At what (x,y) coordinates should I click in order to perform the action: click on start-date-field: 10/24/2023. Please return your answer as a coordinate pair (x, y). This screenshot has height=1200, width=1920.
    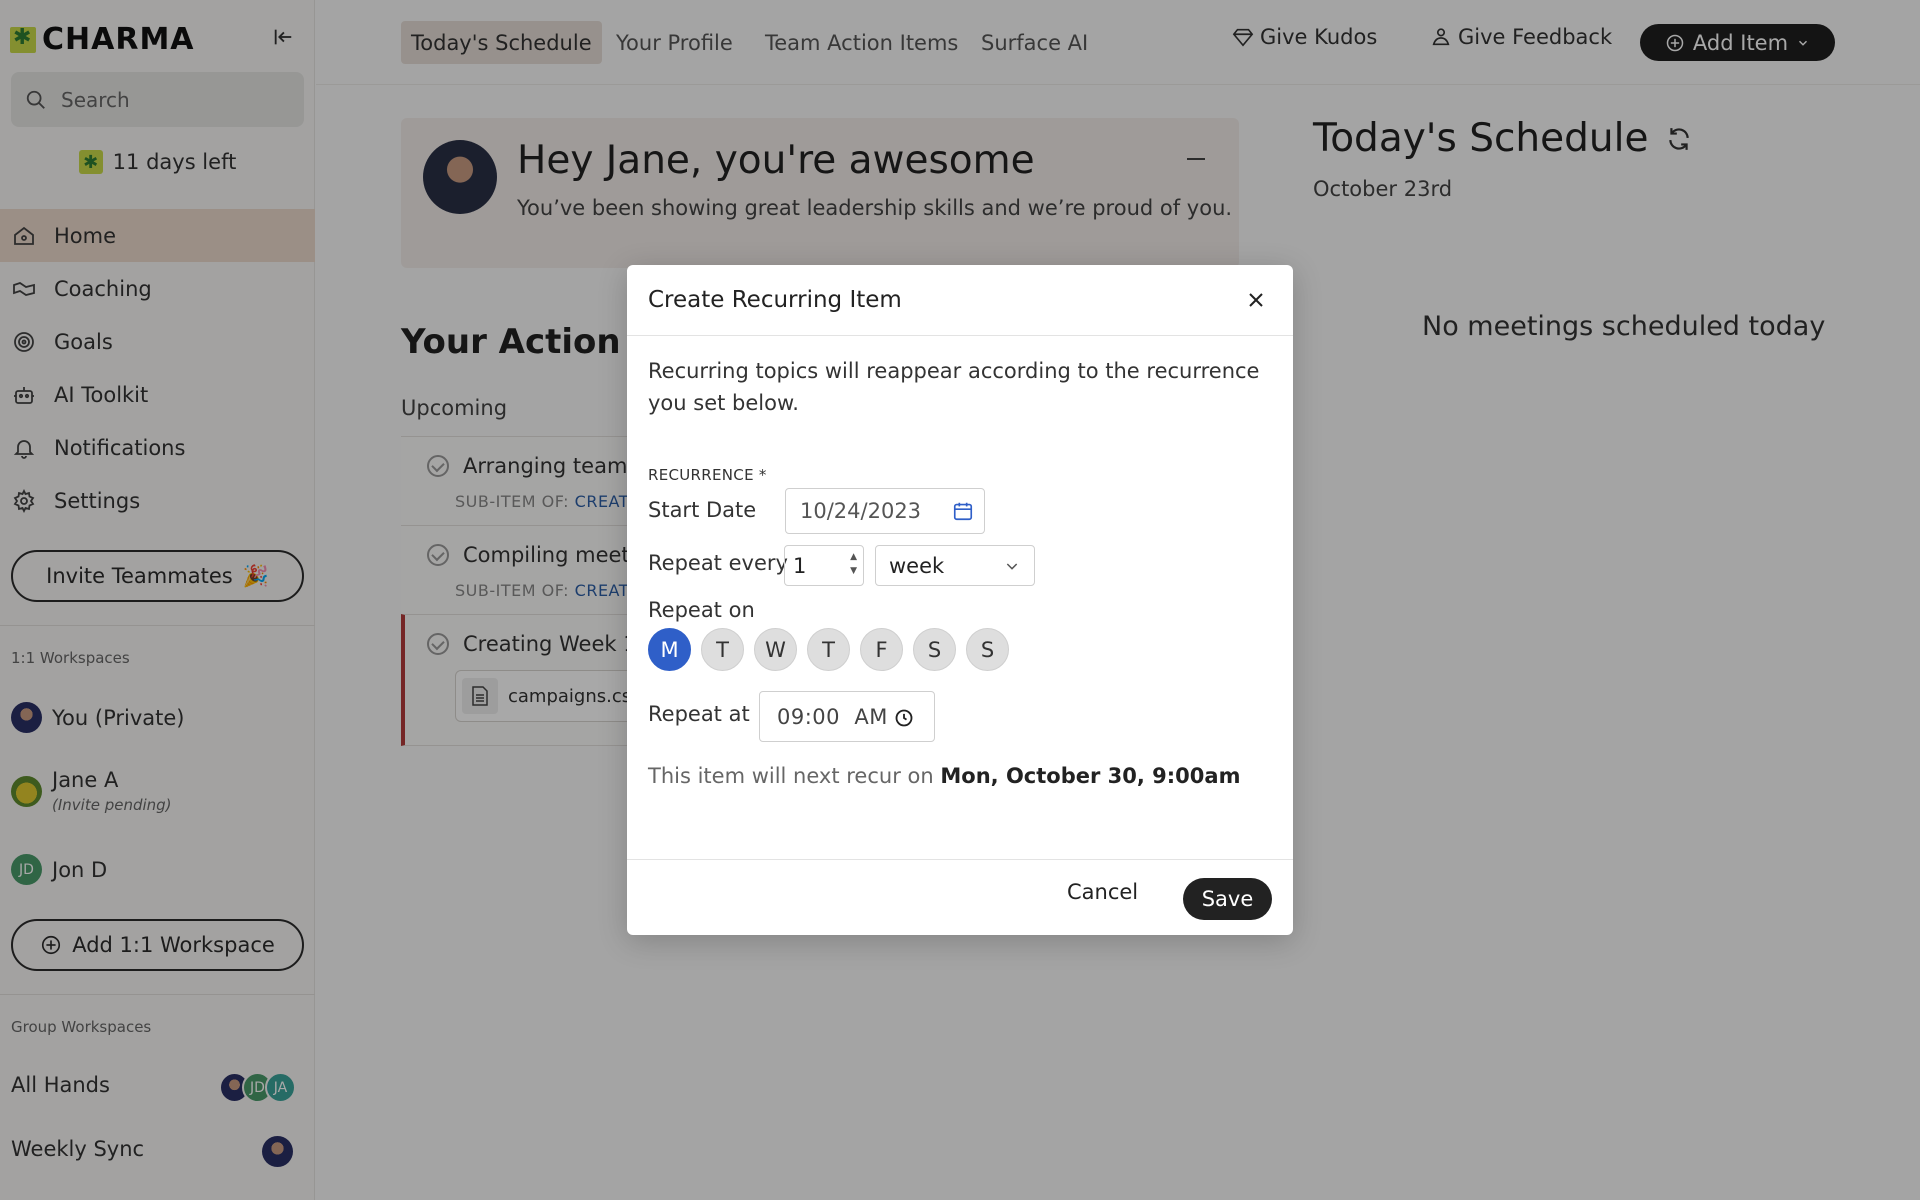
    Looking at the image, I should click on (885, 511).